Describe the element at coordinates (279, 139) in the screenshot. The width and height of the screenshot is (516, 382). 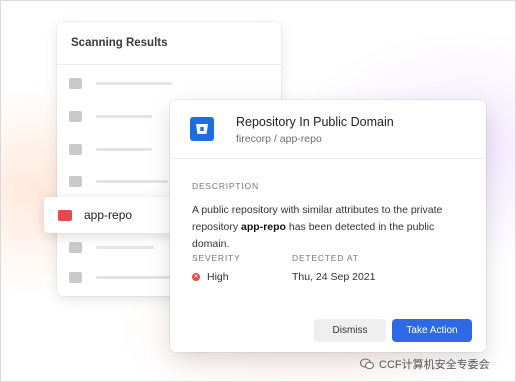
I see `repo-path: firecorp / app-repo` at that location.